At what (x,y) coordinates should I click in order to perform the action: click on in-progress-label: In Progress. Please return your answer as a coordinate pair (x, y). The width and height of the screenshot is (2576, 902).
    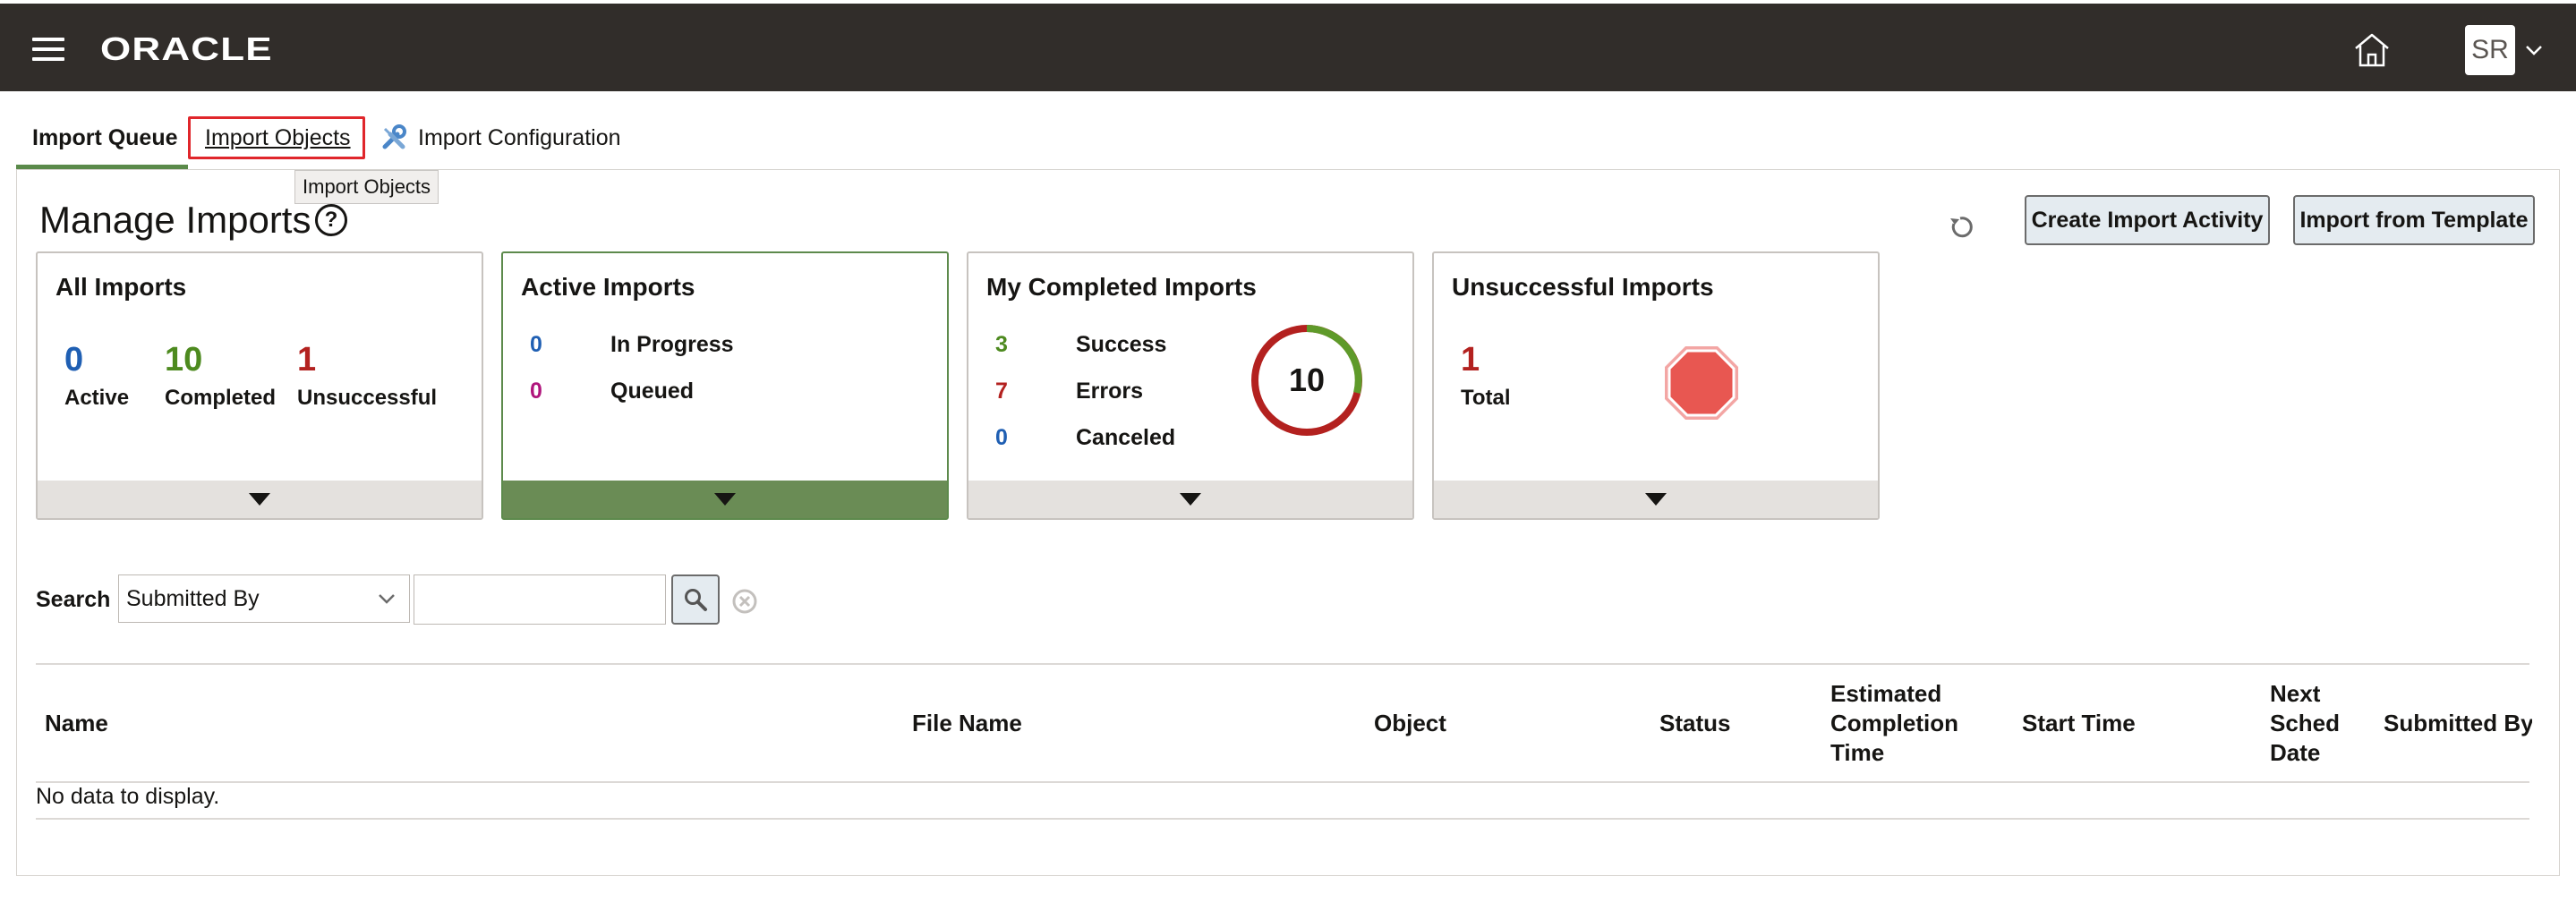
    Looking at the image, I should click on (672, 344).